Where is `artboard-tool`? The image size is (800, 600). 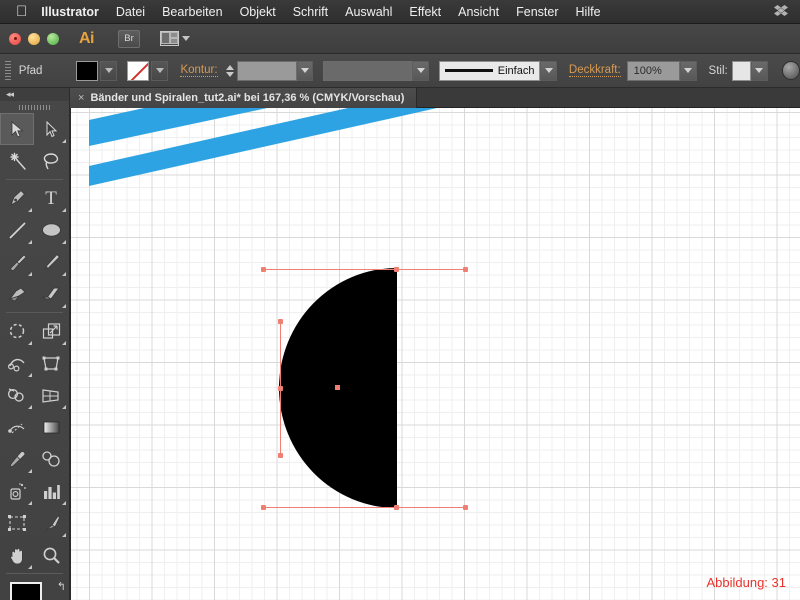
artboard-tool is located at coordinates (17, 523).